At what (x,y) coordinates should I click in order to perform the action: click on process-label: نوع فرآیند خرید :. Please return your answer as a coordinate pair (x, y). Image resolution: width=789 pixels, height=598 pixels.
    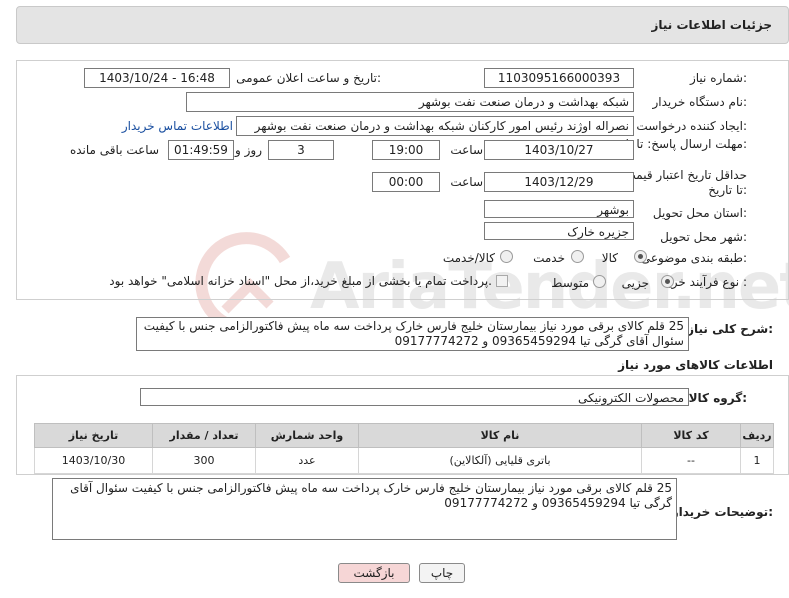
    Looking at the image, I should click on (704, 282).